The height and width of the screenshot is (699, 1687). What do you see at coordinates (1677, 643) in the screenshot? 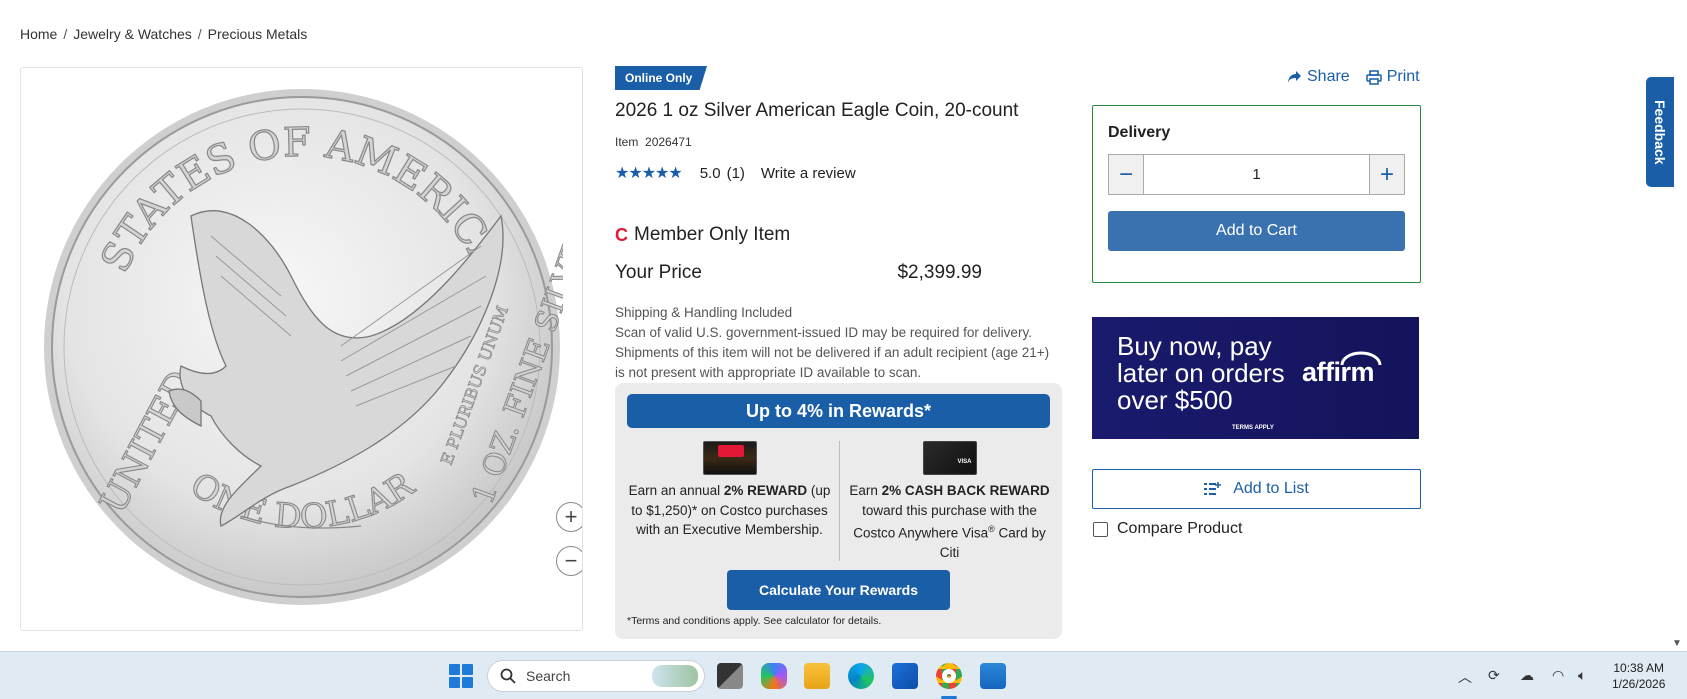
I see `scroll-down-arrow-icon: ▼` at bounding box center [1677, 643].